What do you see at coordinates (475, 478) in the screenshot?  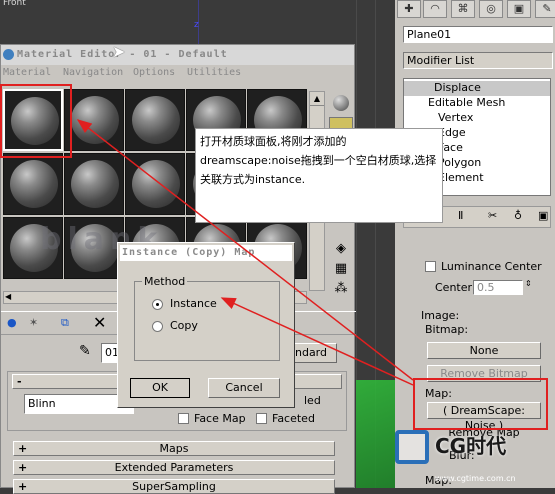 I see `logo-url: www.cgtime.com.cn` at bounding box center [475, 478].